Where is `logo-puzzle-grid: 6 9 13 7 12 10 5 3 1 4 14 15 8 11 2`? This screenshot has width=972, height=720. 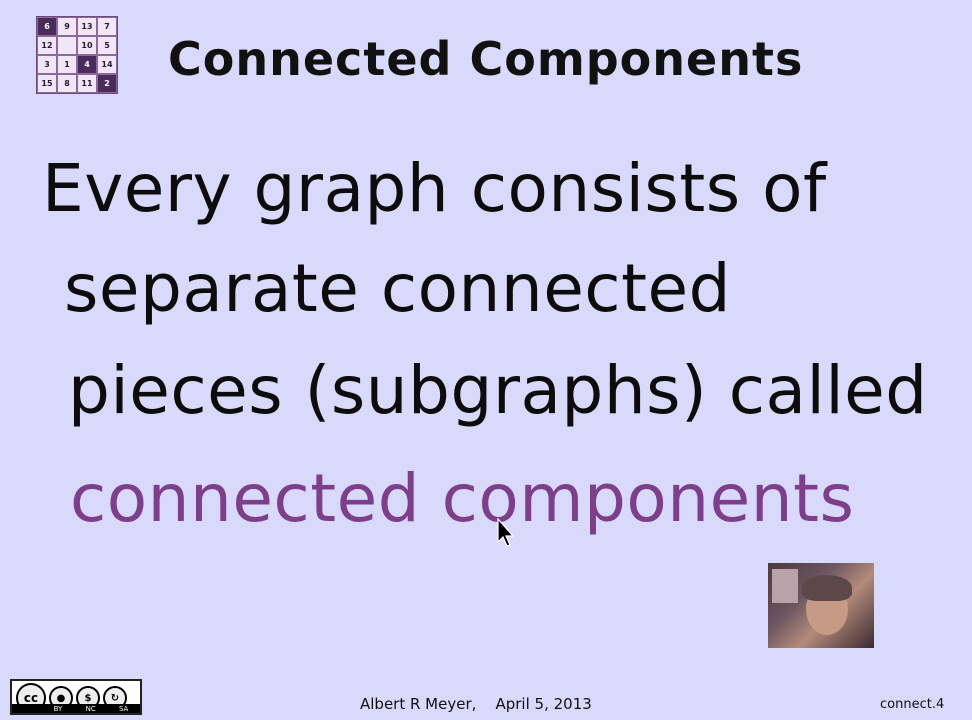 logo-puzzle-grid: 6 9 13 7 12 10 5 3 1 4 14 15 8 11 2 is located at coordinates (77, 55).